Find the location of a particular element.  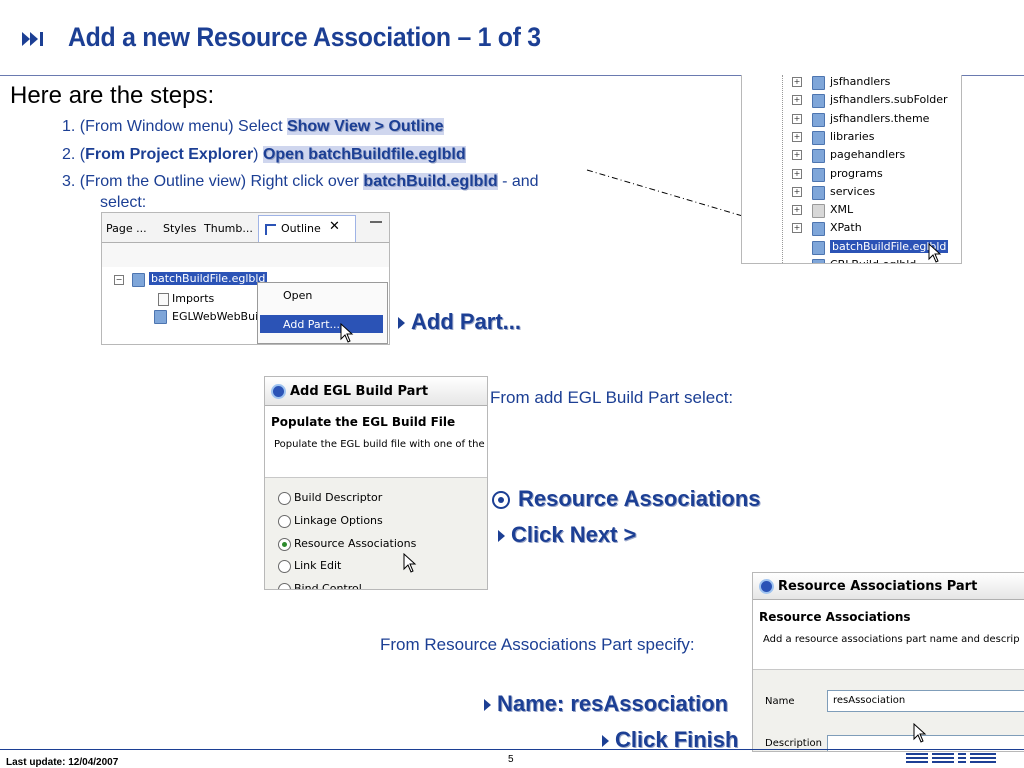

step-3-suffix: - and is located at coordinates (518, 181).